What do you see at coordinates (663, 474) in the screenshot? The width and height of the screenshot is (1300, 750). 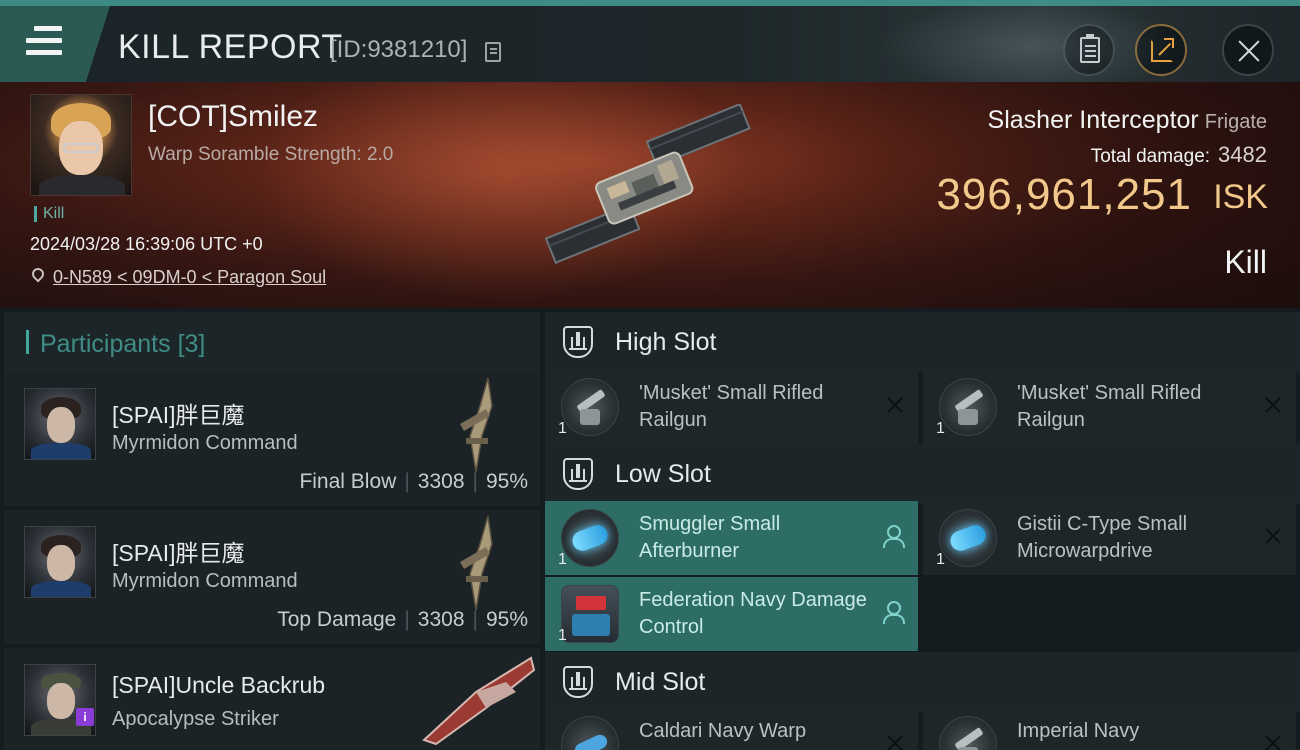 I see `low-slot-title: Low Slot` at bounding box center [663, 474].